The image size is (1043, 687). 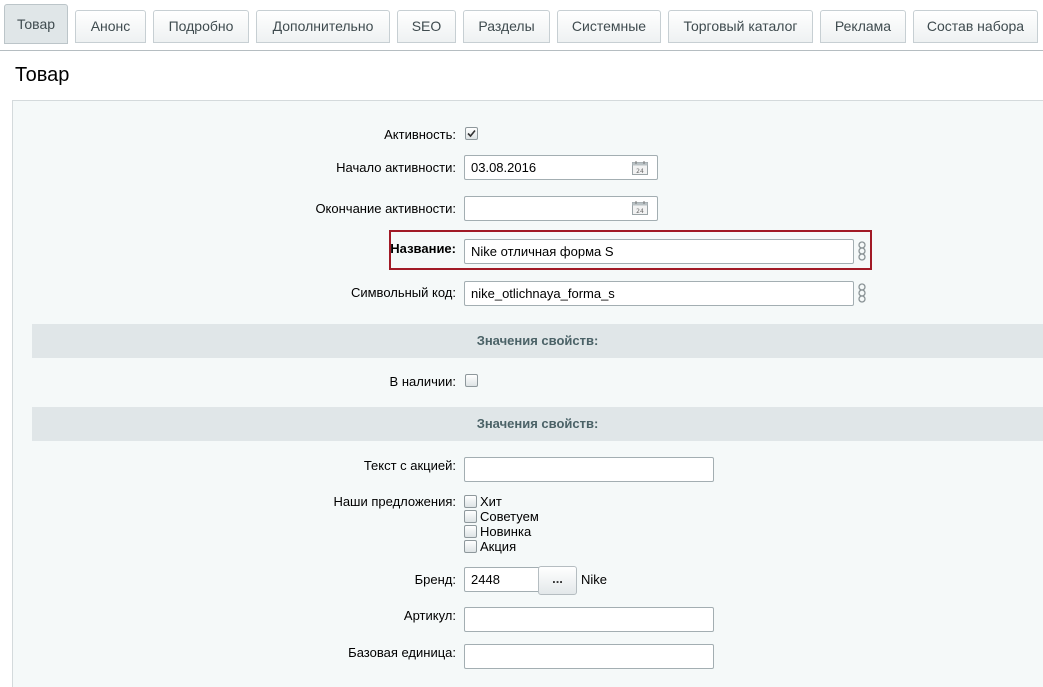 I want to click on active-label: Активность:, so click(x=420, y=134).